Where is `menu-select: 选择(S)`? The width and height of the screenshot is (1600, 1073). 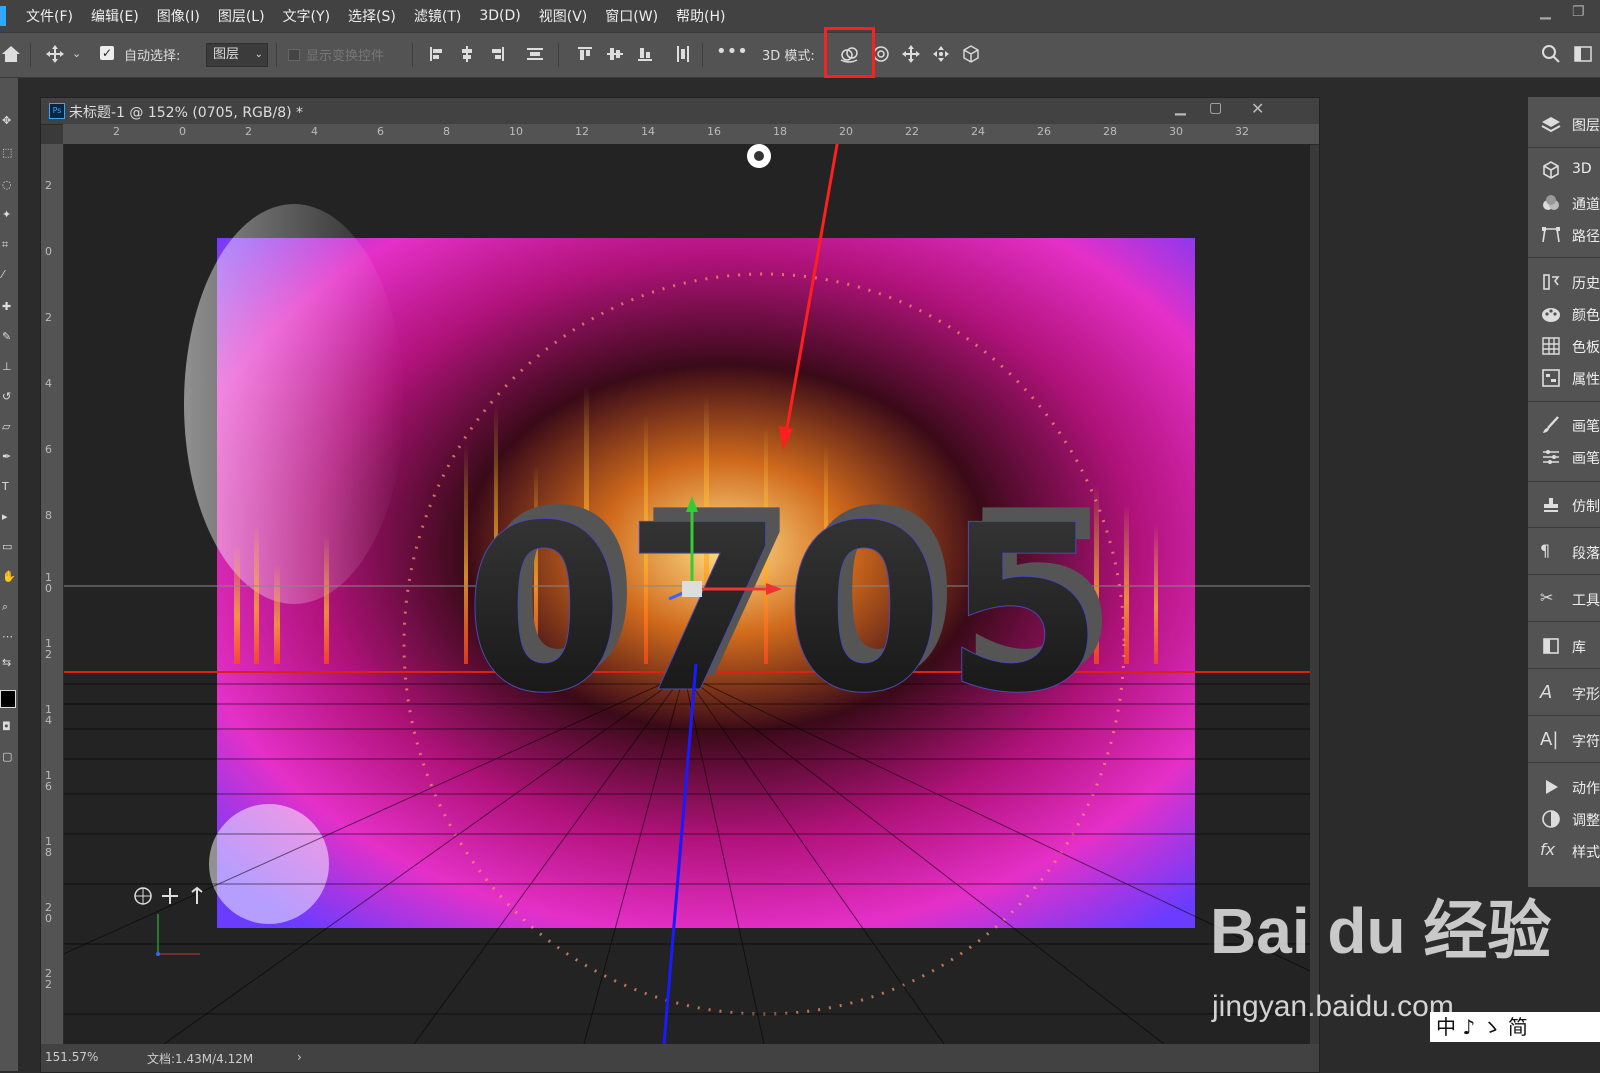 menu-select: 选择(S) is located at coordinates (372, 16).